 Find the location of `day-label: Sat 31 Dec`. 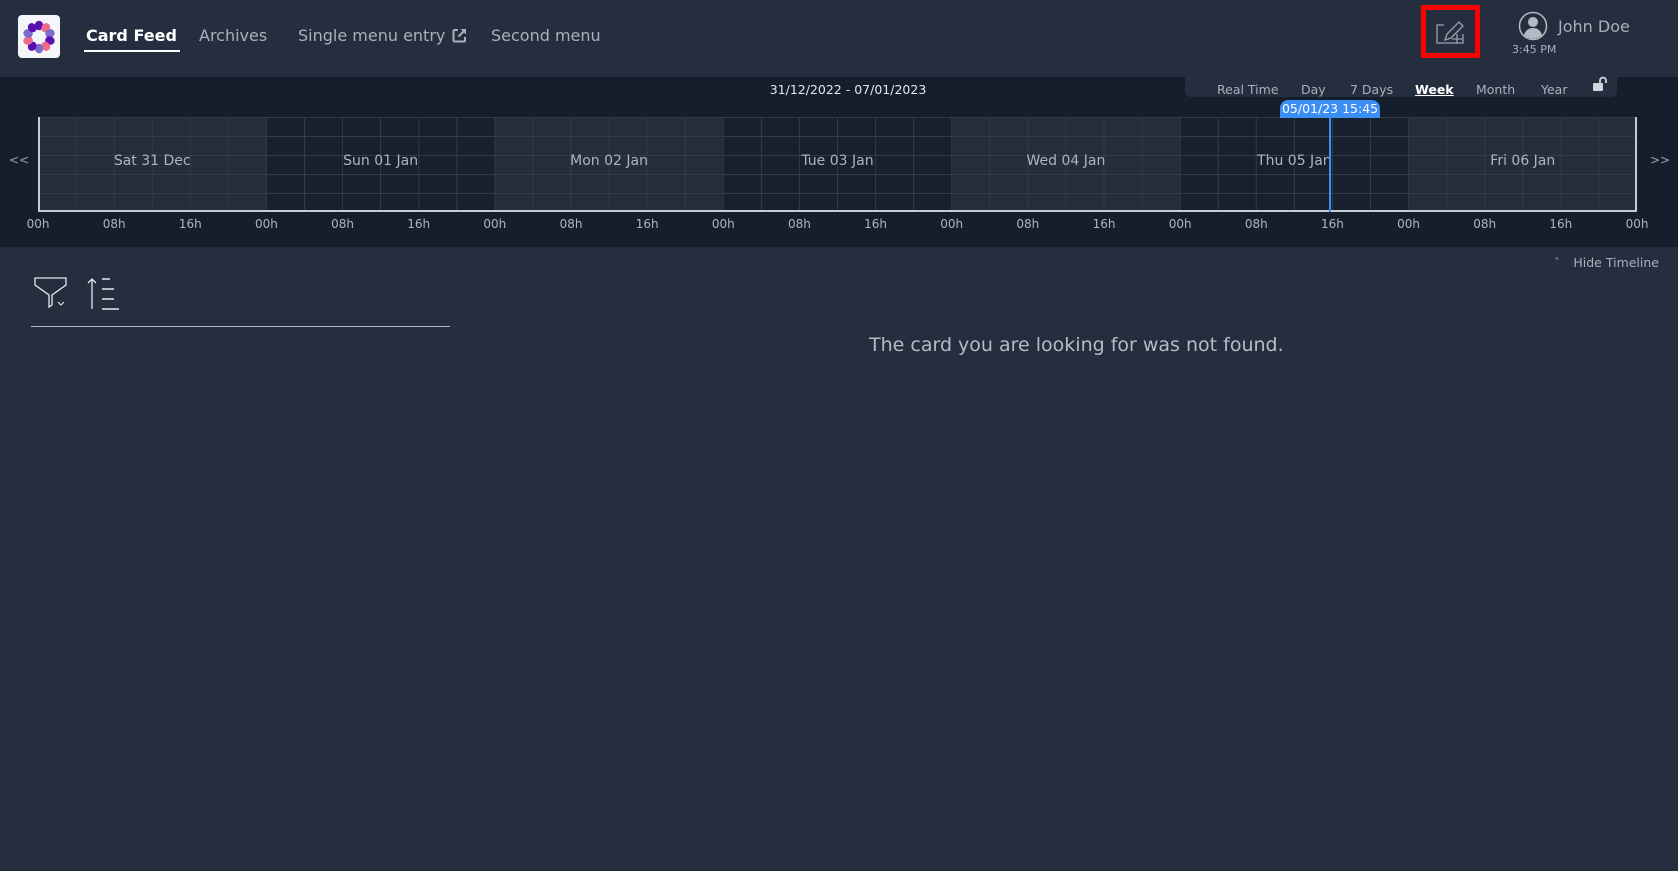

day-label: Sat 31 Dec is located at coordinates (152, 161).